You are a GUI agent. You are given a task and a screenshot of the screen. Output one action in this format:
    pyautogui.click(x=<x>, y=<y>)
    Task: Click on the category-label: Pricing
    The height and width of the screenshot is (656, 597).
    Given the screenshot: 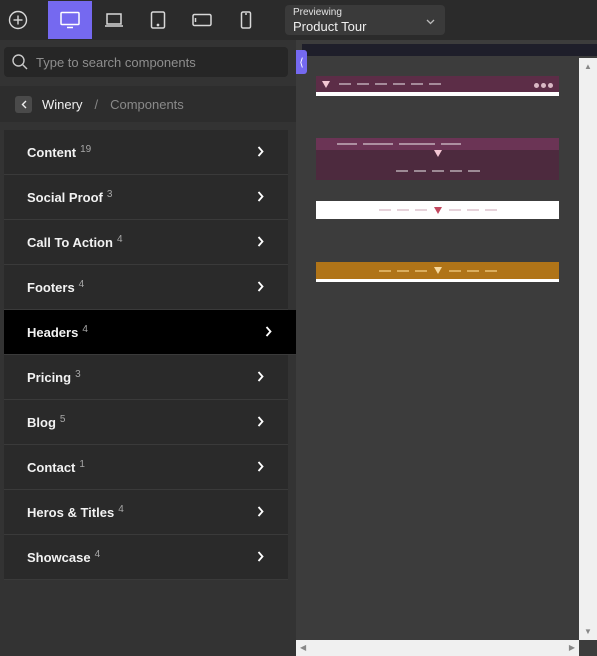 What is the action you would take?
    pyautogui.click(x=49, y=377)
    